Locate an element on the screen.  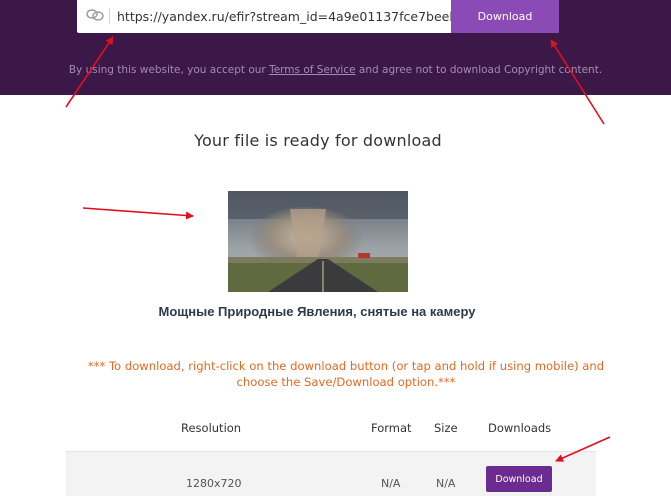
arrow-to-thumbnail is located at coordinates (138, 213).